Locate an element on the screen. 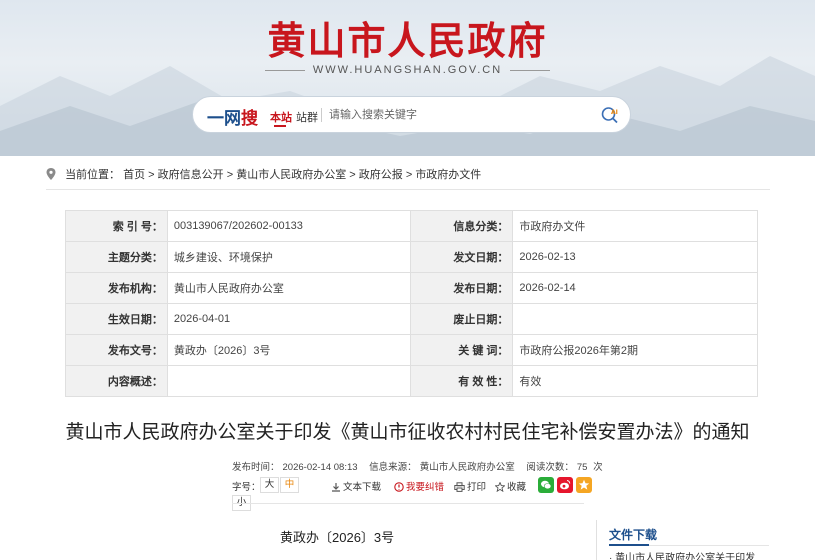  publish-time: 2026-02-14 08:13 is located at coordinates (320, 467).